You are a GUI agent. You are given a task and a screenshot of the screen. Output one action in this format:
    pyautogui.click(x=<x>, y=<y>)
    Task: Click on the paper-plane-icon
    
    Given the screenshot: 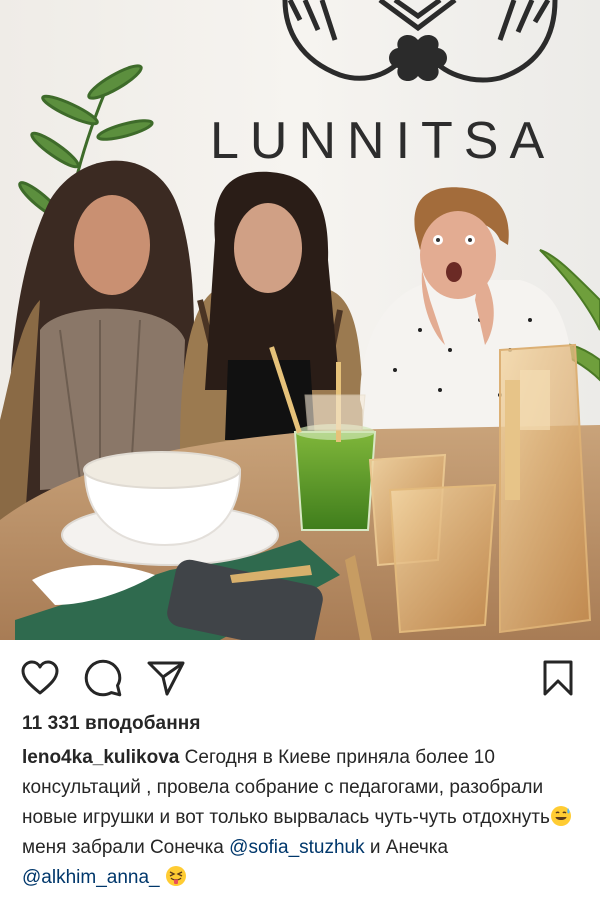 What is the action you would take?
    pyautogui.click(x=166, y=678)
    